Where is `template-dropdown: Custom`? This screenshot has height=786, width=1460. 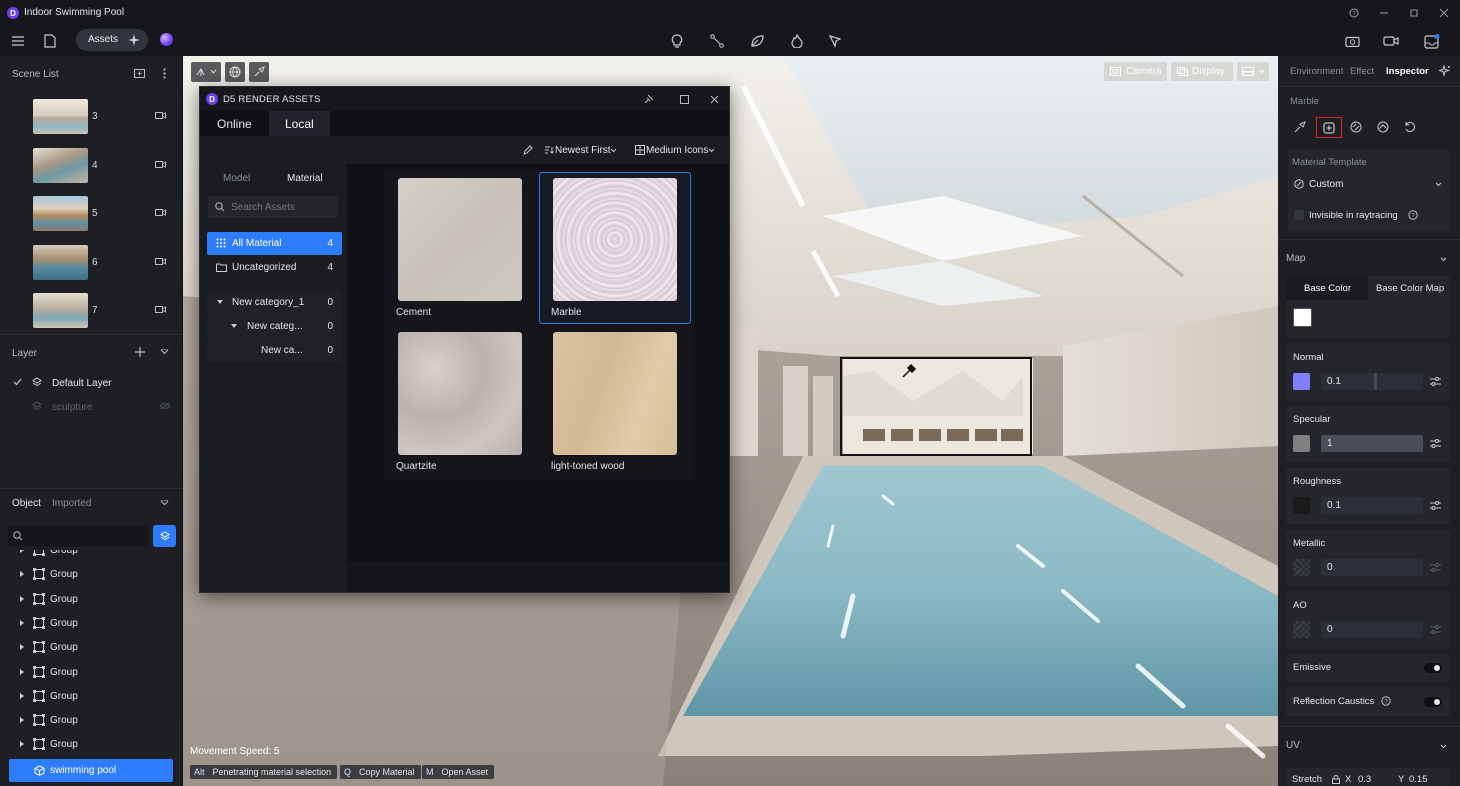 template-dropdown: Custom is located at coordinates (1369, 184).